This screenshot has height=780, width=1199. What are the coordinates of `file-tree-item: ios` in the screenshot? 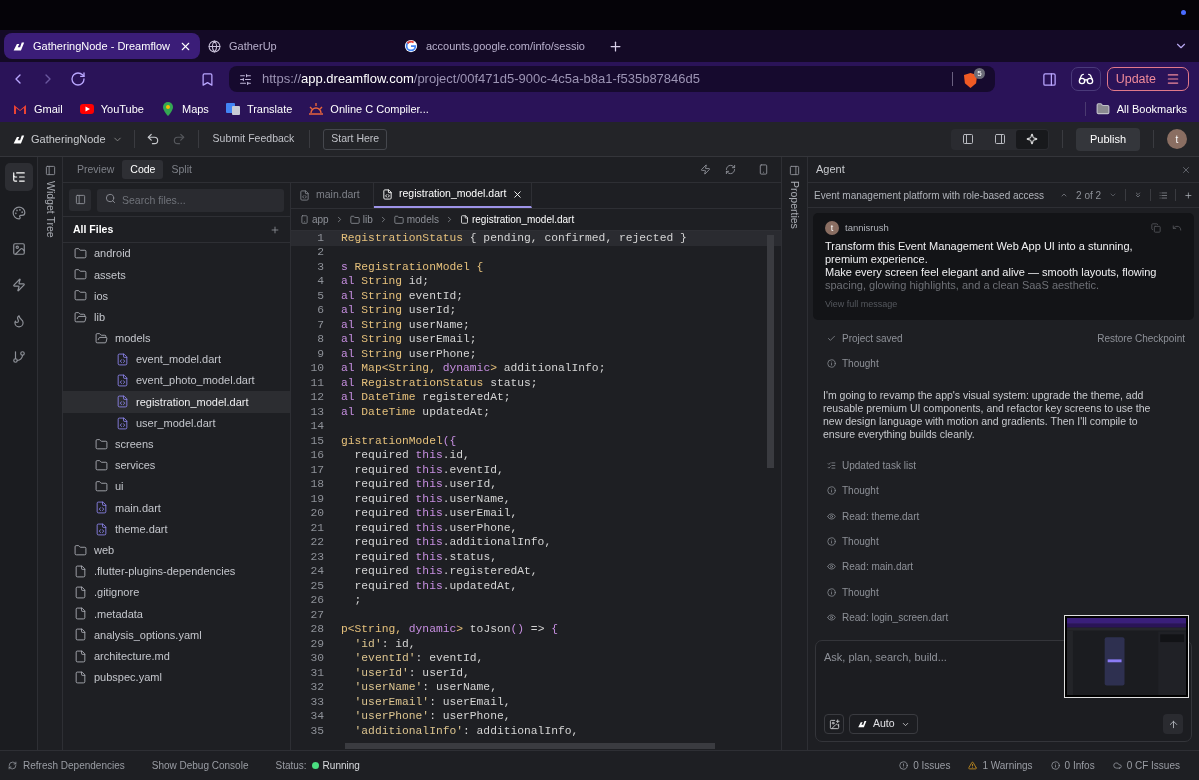 It's located at (176, 296).